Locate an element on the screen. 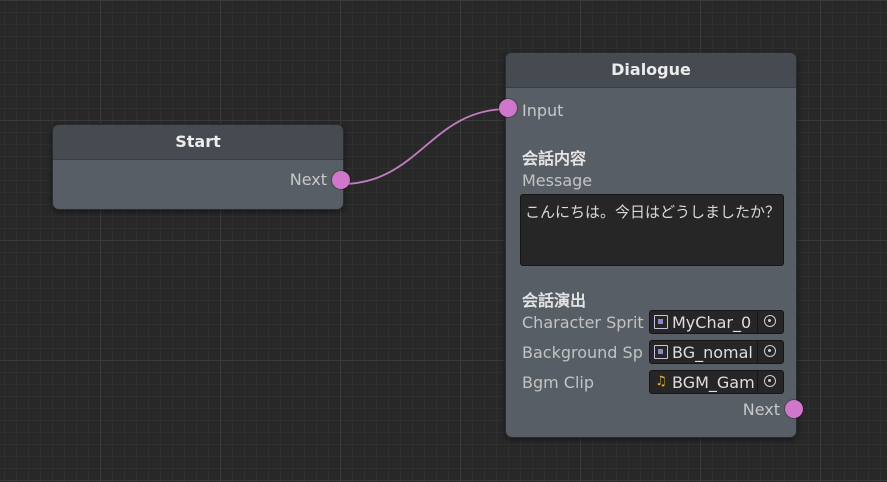 Image resolution: width=887 pixels, height=482 pixels. message-label: Message is located at coordinates (557, 180).